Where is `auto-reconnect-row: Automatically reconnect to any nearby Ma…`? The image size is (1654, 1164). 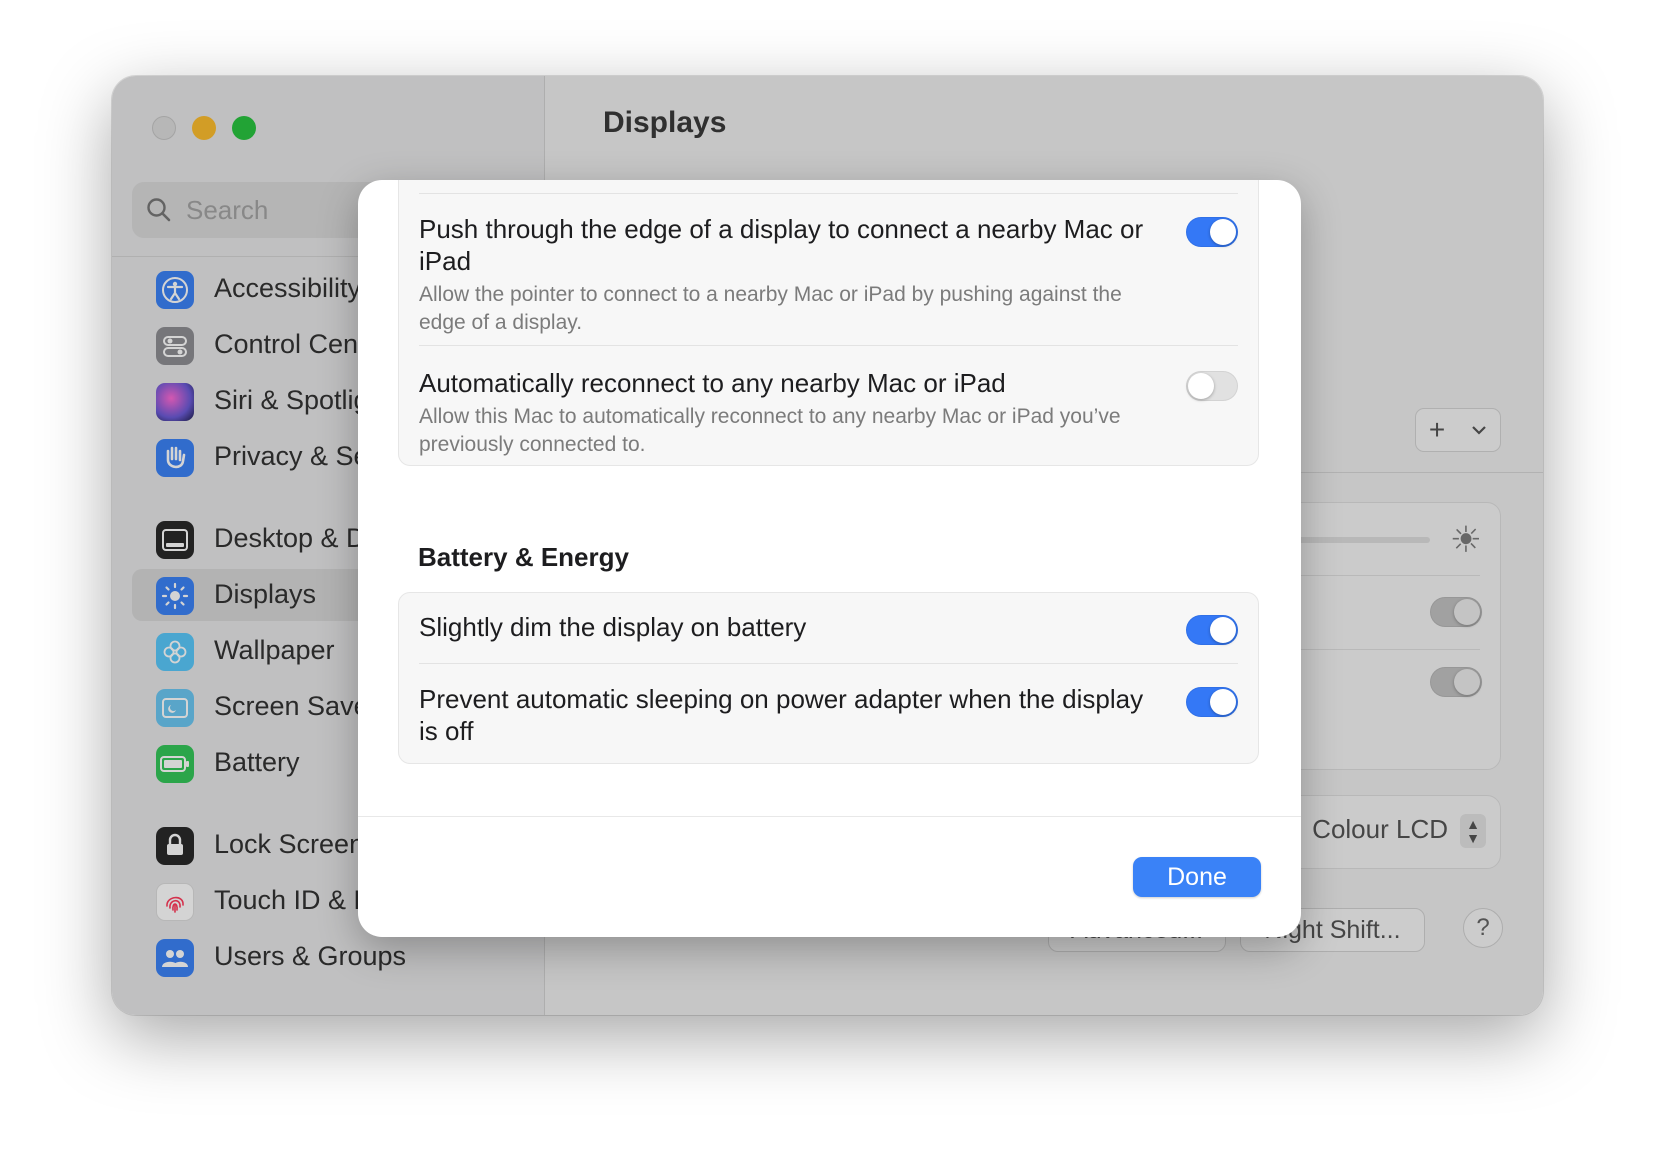 auto-reconnect-row: Automatically reconnect to any nearby Ma… is located at coordinates (828, 413).